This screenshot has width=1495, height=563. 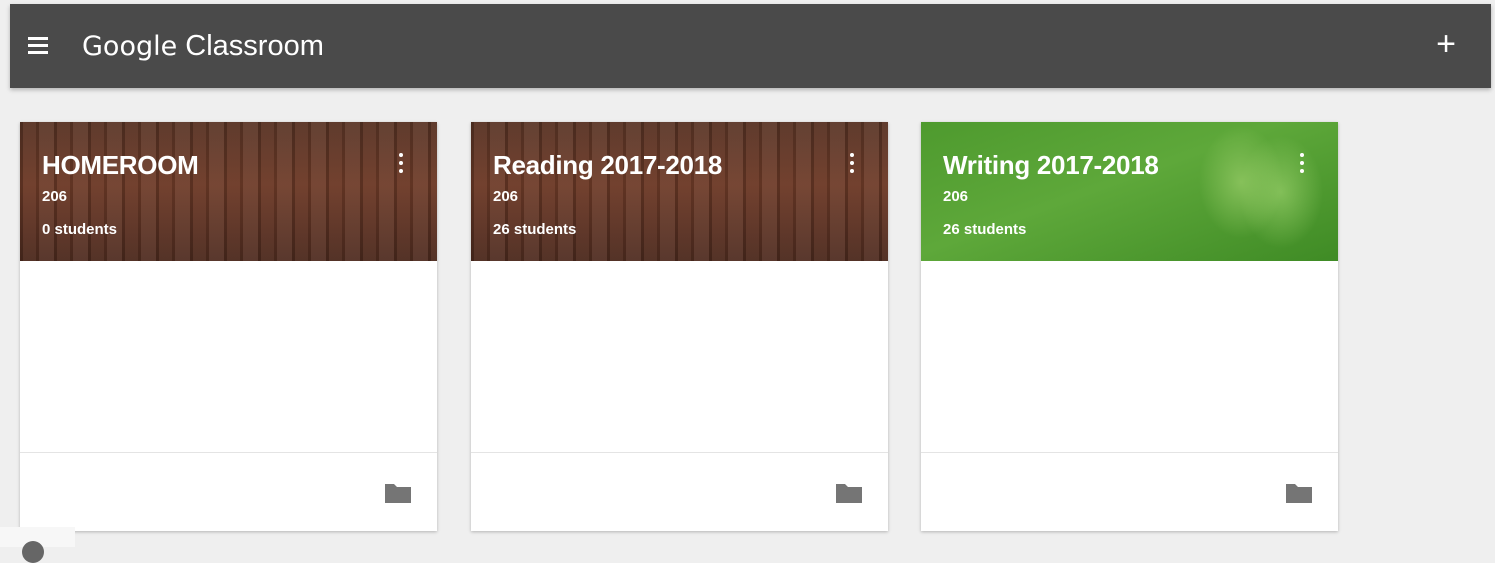 I want to click on class-title: HOMEROOM, so click(x=120, y=165).